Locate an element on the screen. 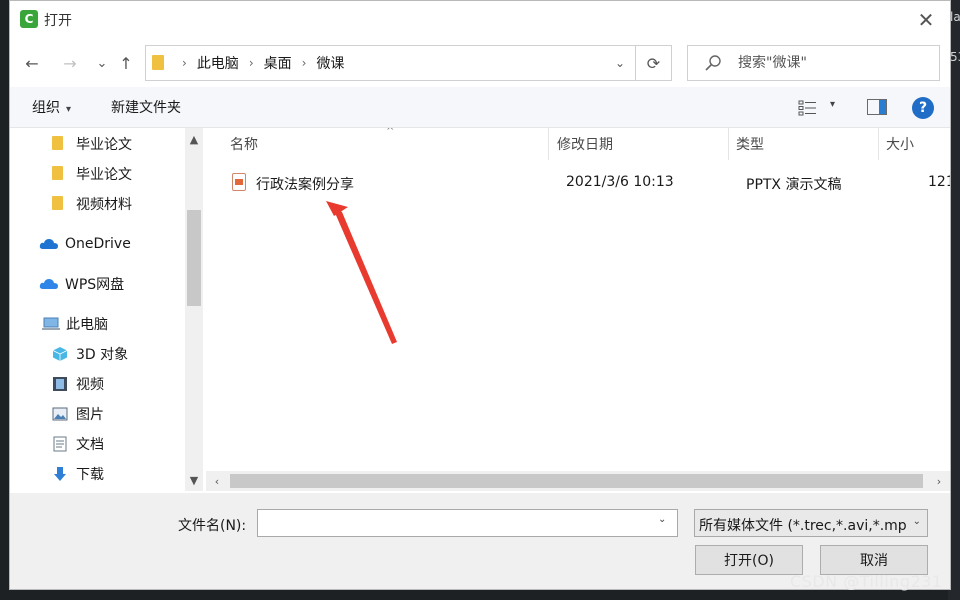  close-icon: ✕ is located at coordinates (926, 20).